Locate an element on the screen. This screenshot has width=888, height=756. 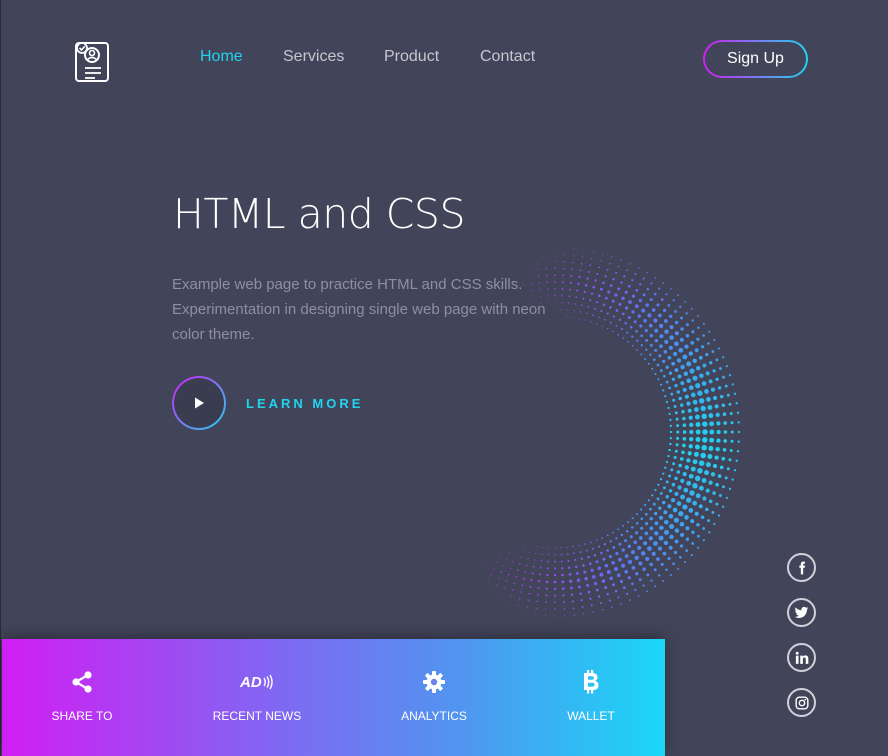
ad-audio-icon: AD is located at coordinates (256, 682).